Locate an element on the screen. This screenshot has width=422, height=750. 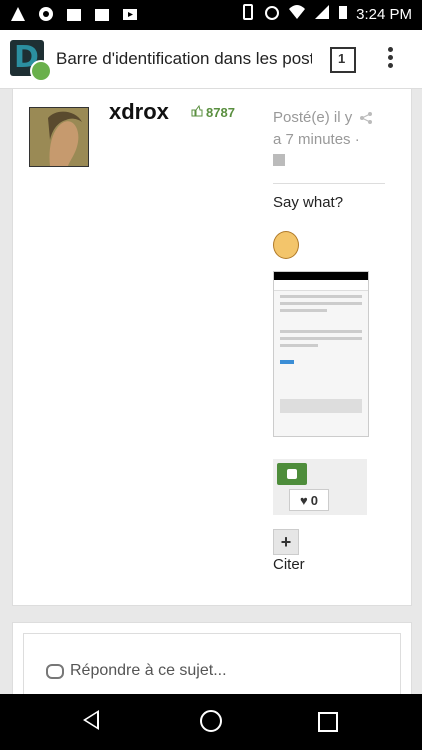
reputation-badge: 8787 is located at coordinates (213, 112).